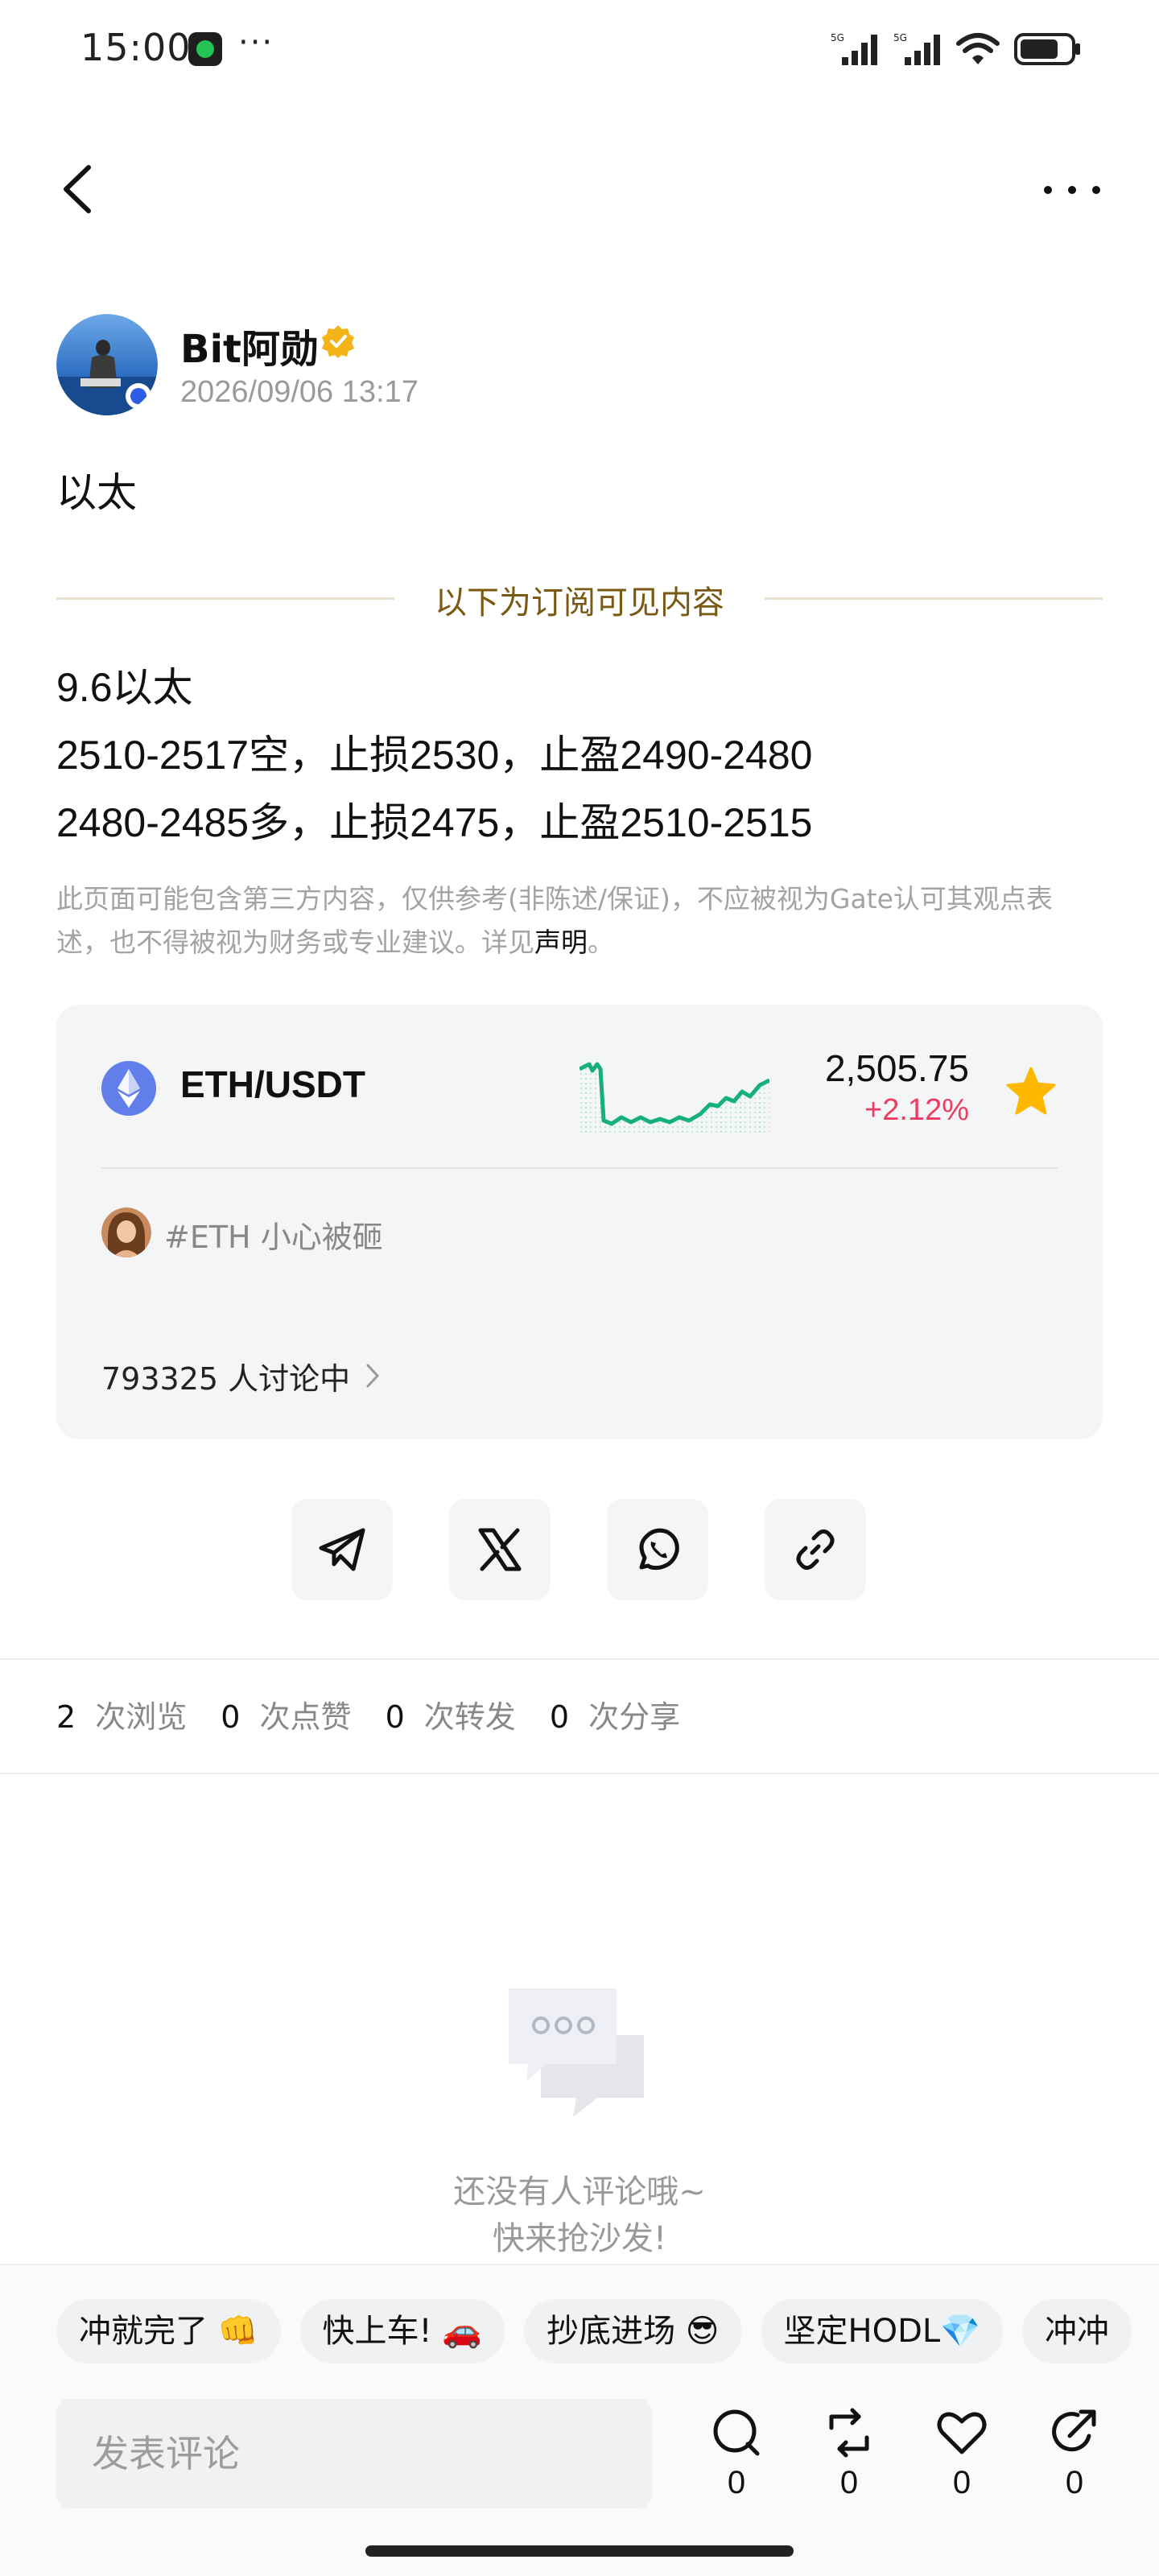 The height and width of the screenshot is (2576, 1159). I want to click on quick-reply-chip: 快上车! 🚗, so click(402, 2331).